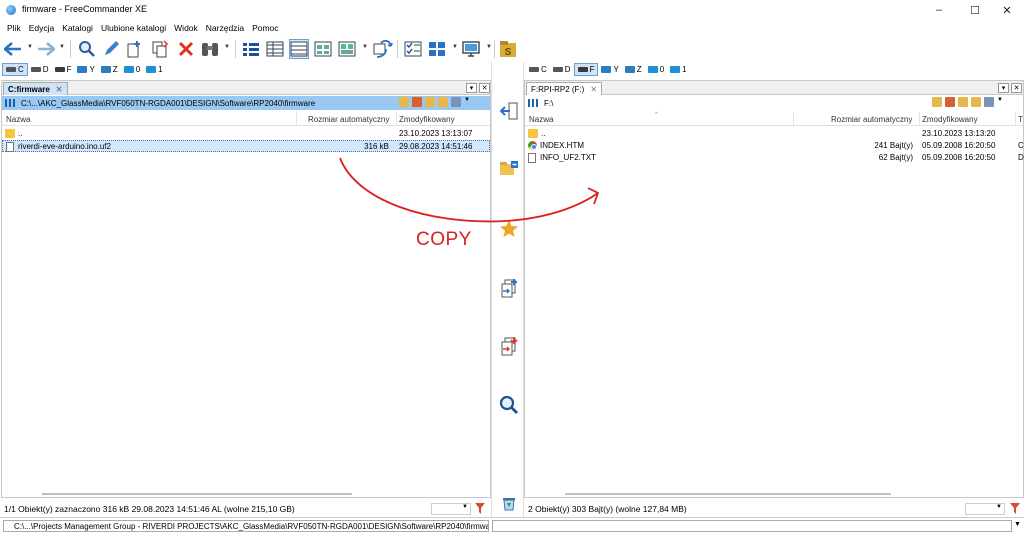  Describe the element at coordinates (275, 49) in the screenshot. I see `details-view-icon` at that location.